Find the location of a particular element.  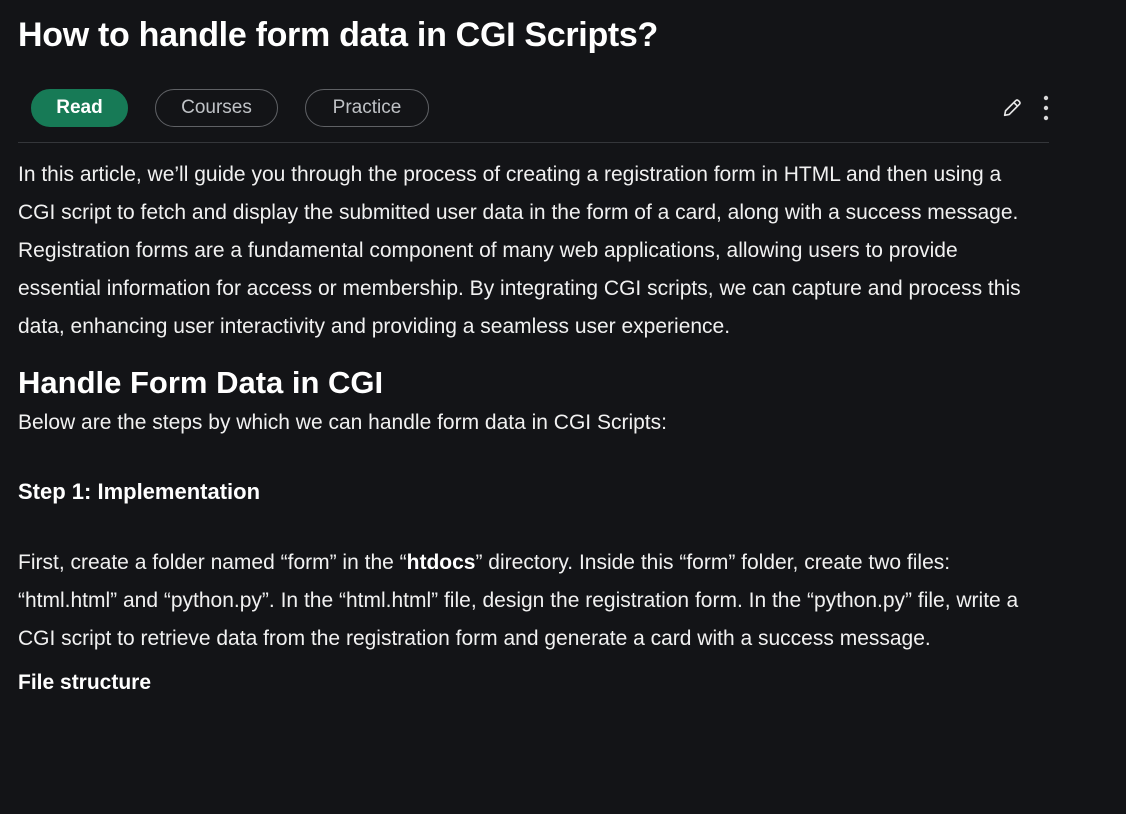

tab-courses: Courses is located at coordinates (216, 108).